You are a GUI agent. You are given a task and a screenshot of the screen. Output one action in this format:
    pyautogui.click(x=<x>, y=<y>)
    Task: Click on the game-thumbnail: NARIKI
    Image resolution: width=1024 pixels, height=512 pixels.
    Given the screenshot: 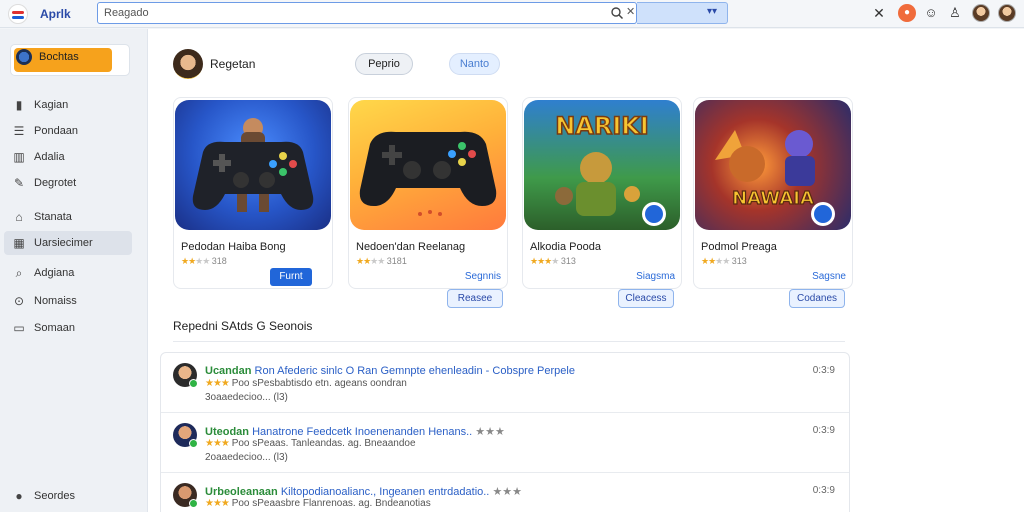 What is the action you would take?
    pyautogui.click(x=602, y=165)
    